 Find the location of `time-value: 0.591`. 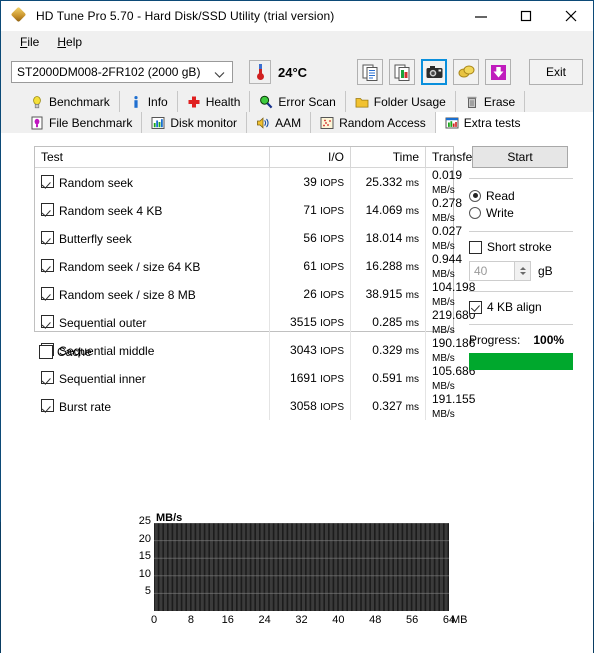

time-value: 0.591 is located at coordinates (387, 378).